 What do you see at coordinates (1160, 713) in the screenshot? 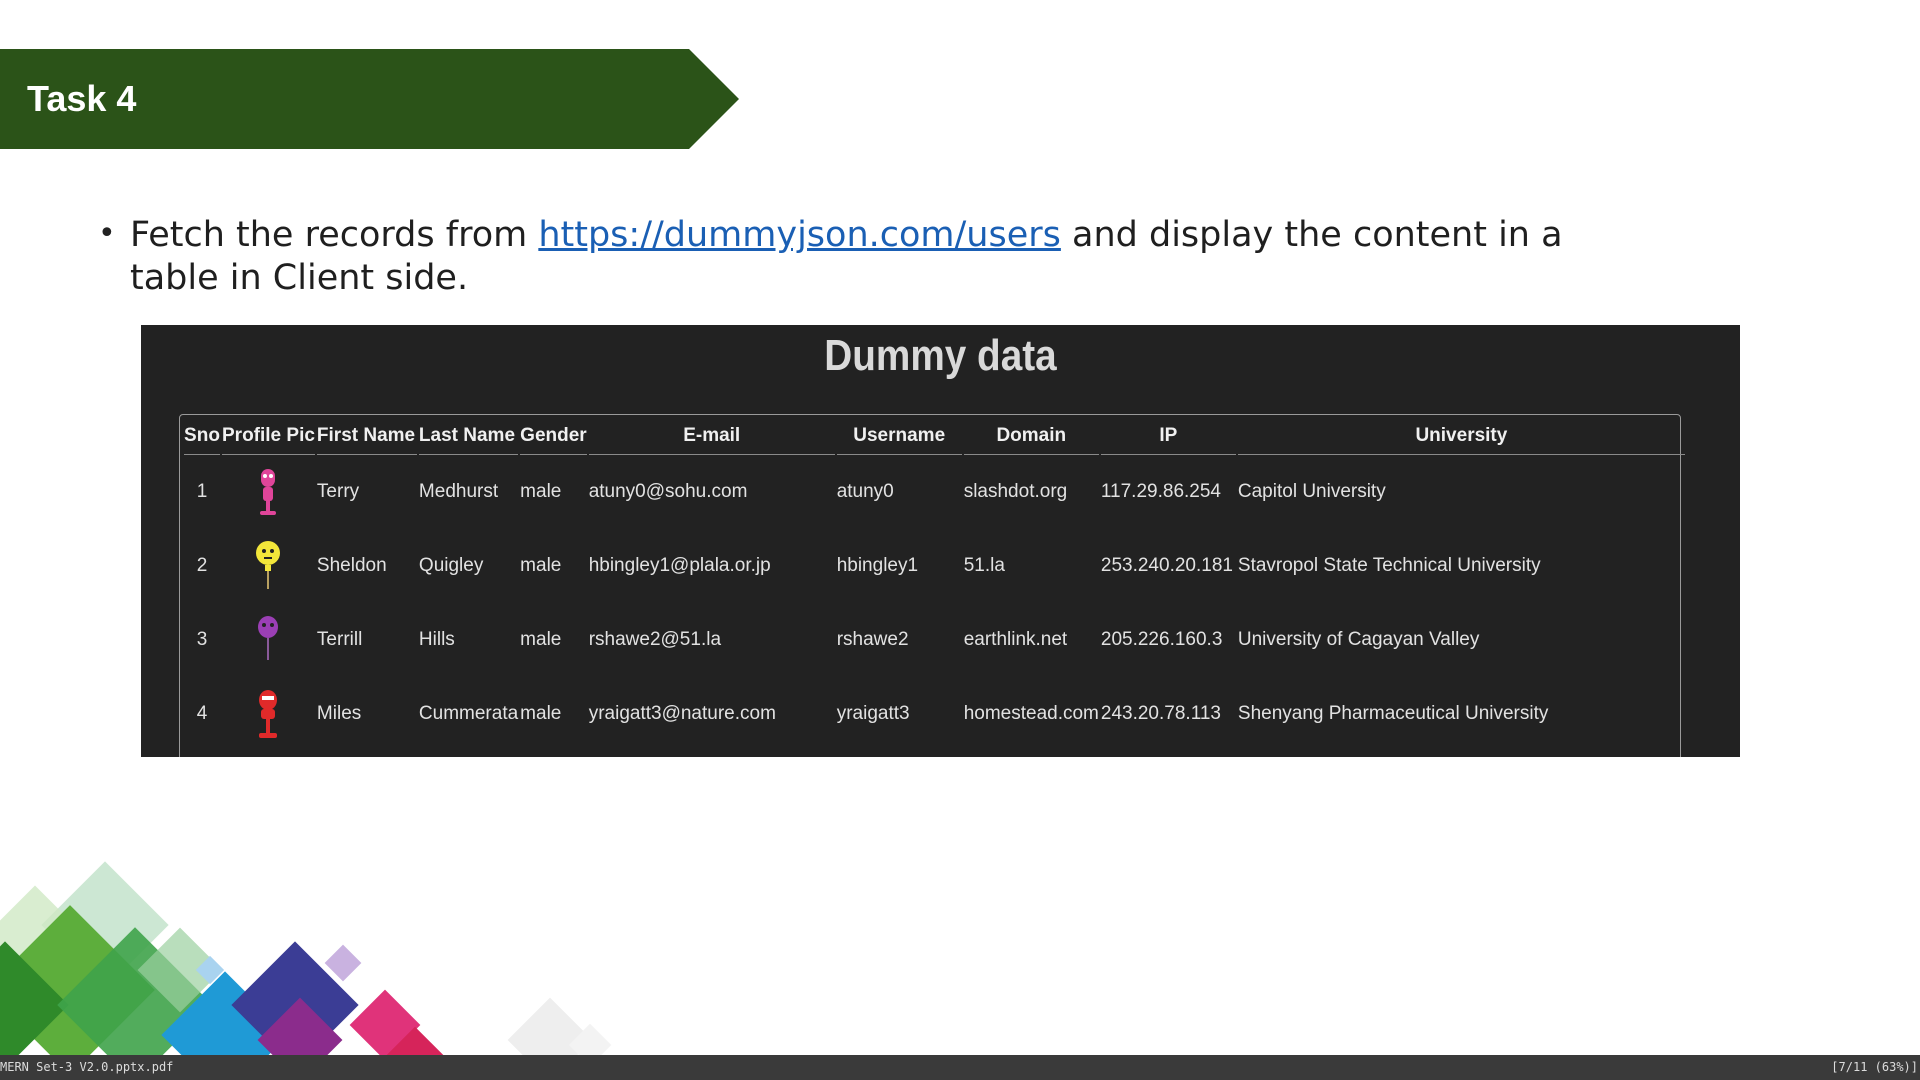
I see `cell-ip: 243.20.78.113` at bounding box center [1160, 713].